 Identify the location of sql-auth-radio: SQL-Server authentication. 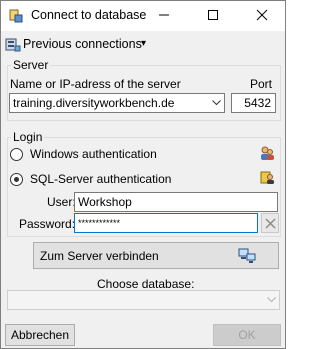
(100, 180).